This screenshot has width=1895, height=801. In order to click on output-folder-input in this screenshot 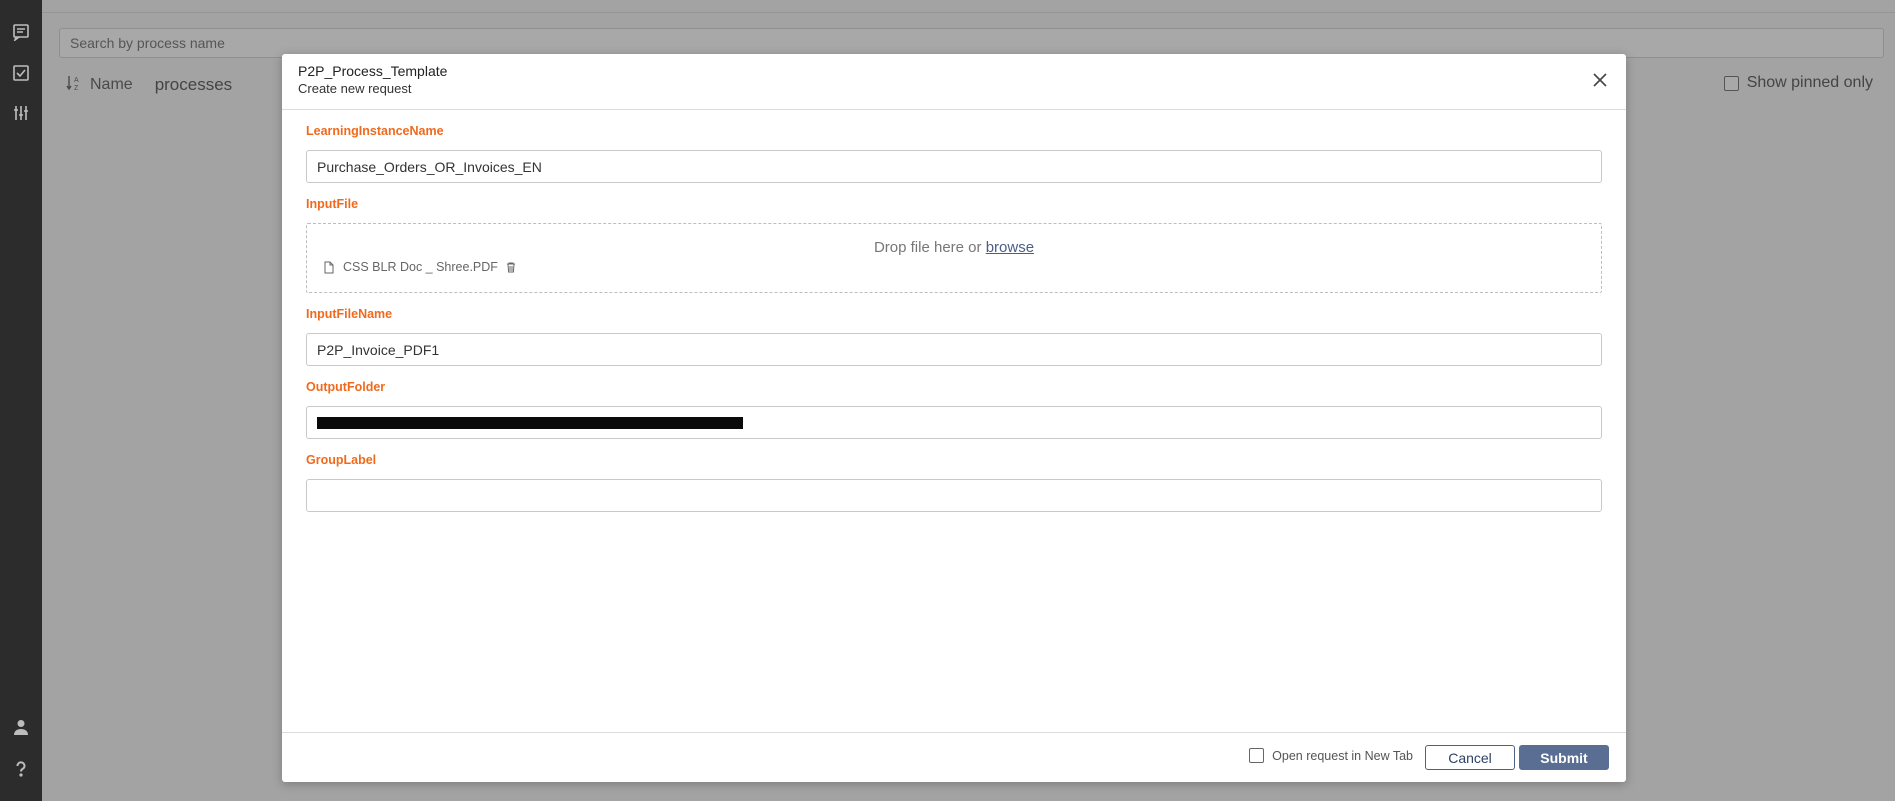, I will do `click(954, 422)`.